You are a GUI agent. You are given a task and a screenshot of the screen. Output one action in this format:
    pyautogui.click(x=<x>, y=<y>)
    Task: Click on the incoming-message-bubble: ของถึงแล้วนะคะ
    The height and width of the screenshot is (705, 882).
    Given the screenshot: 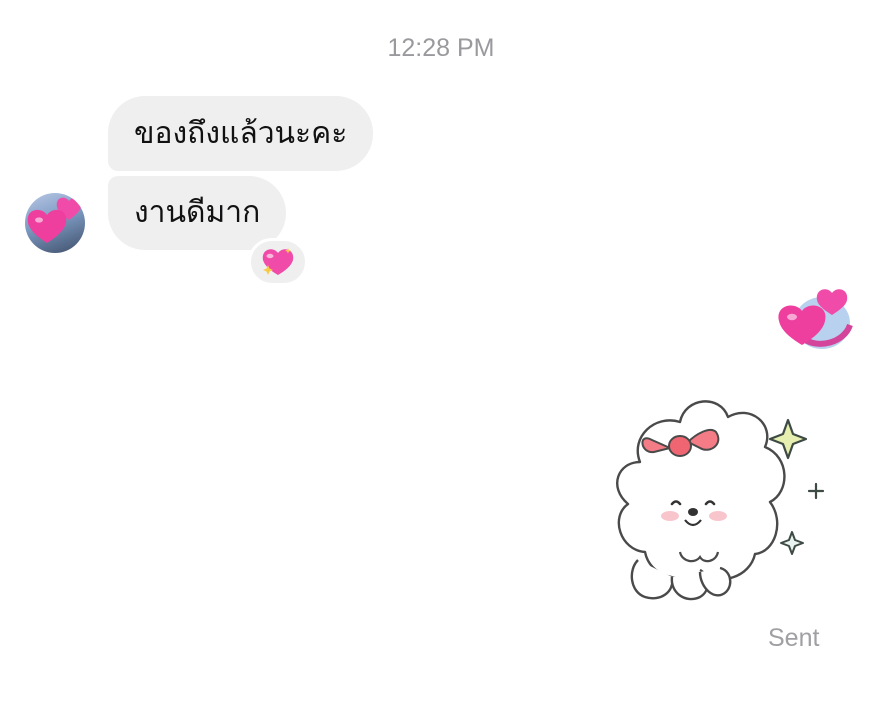 What is the action you would take?
    pyautogui.click(x=241, y=133)
    